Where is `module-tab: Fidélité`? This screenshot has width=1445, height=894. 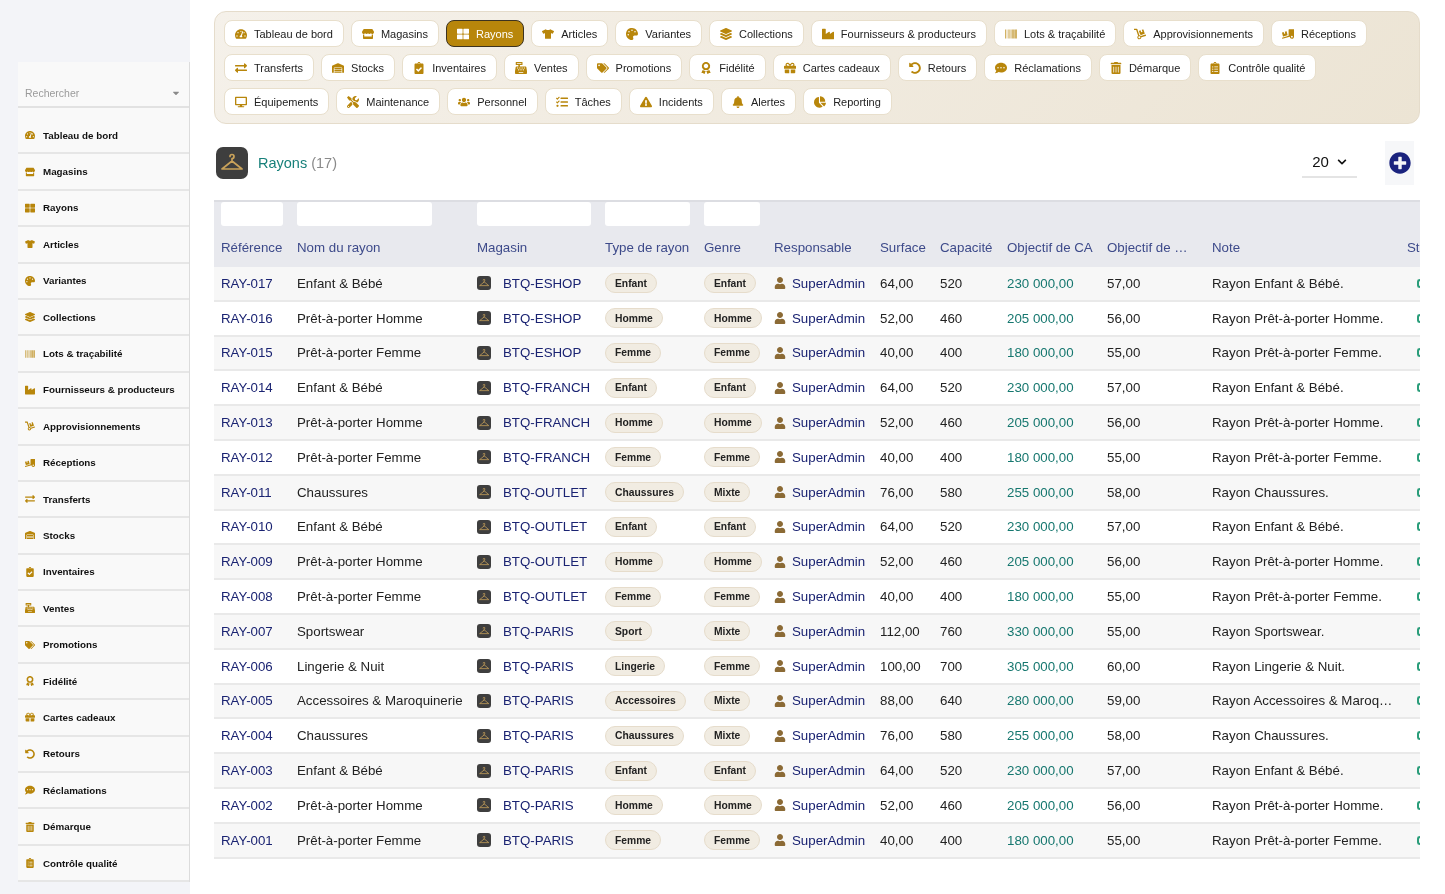 module-tab: Fidélité is located at coordinates (727, 67).